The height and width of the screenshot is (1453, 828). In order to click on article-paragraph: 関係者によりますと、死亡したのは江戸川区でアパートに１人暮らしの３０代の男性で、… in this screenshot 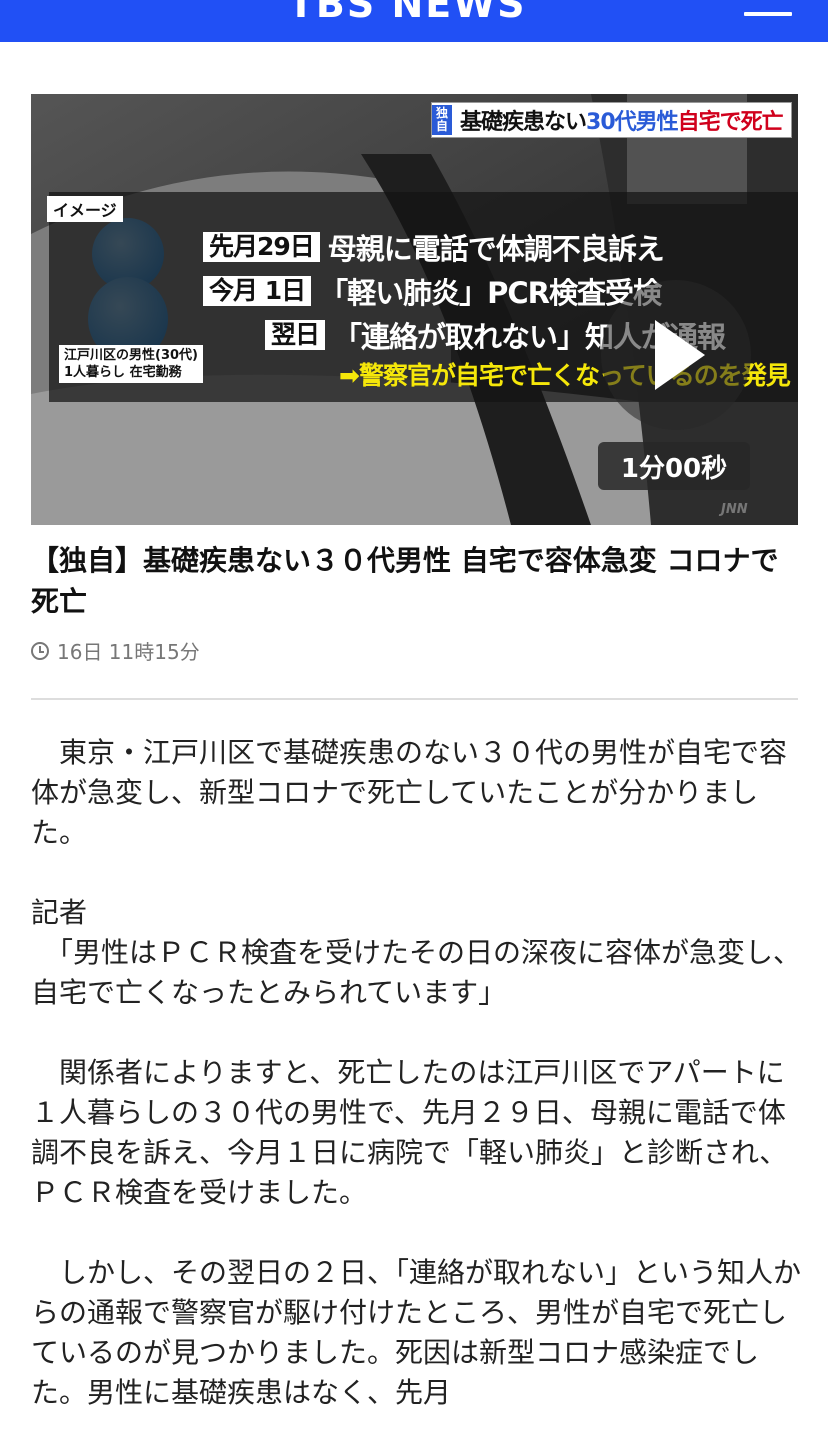, I will do `click(409, 1132)`.